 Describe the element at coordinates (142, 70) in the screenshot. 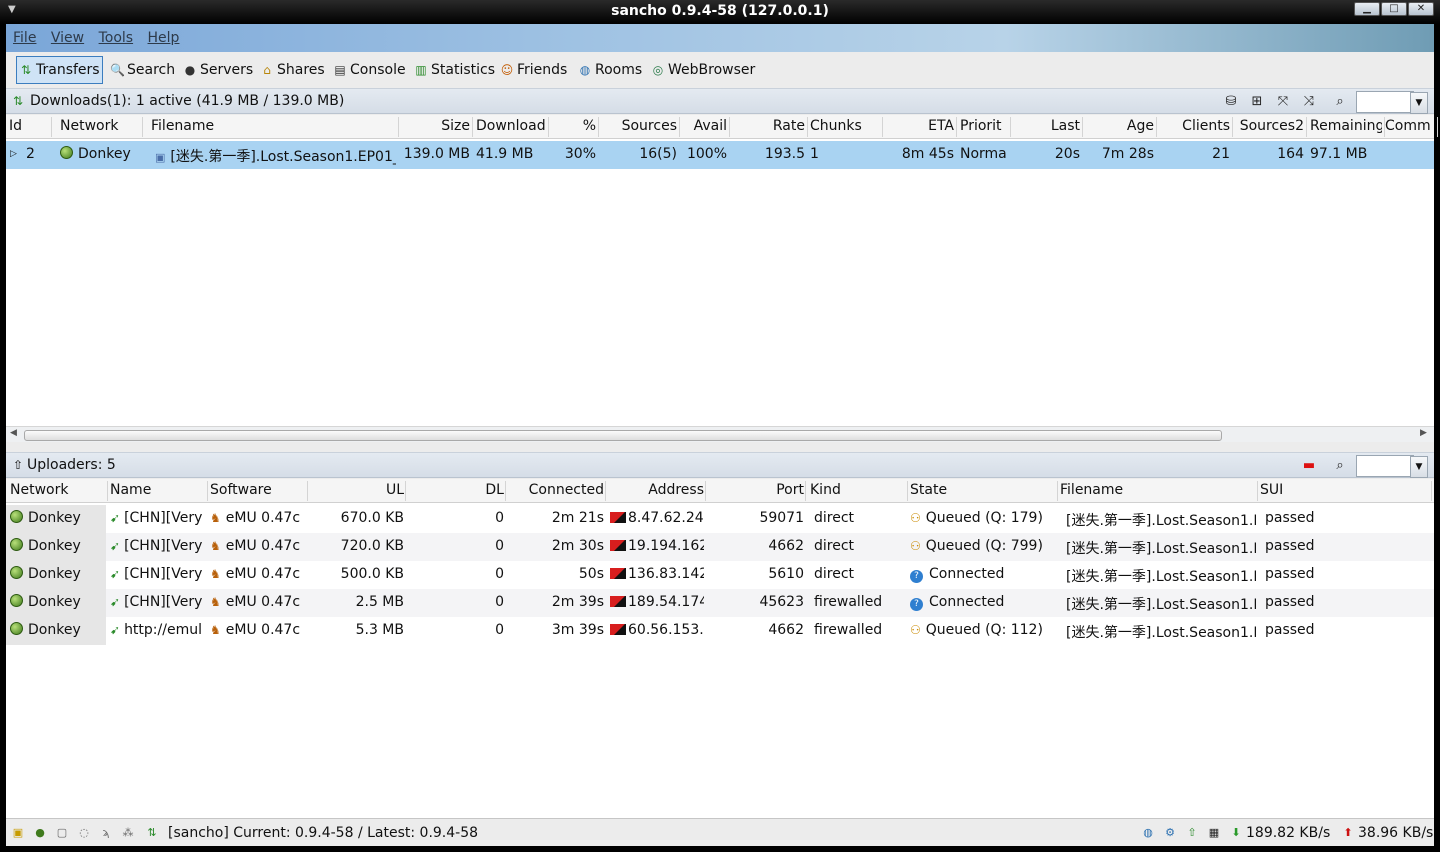

I see `toolbar-search-button: 🔍 Search` at that location.